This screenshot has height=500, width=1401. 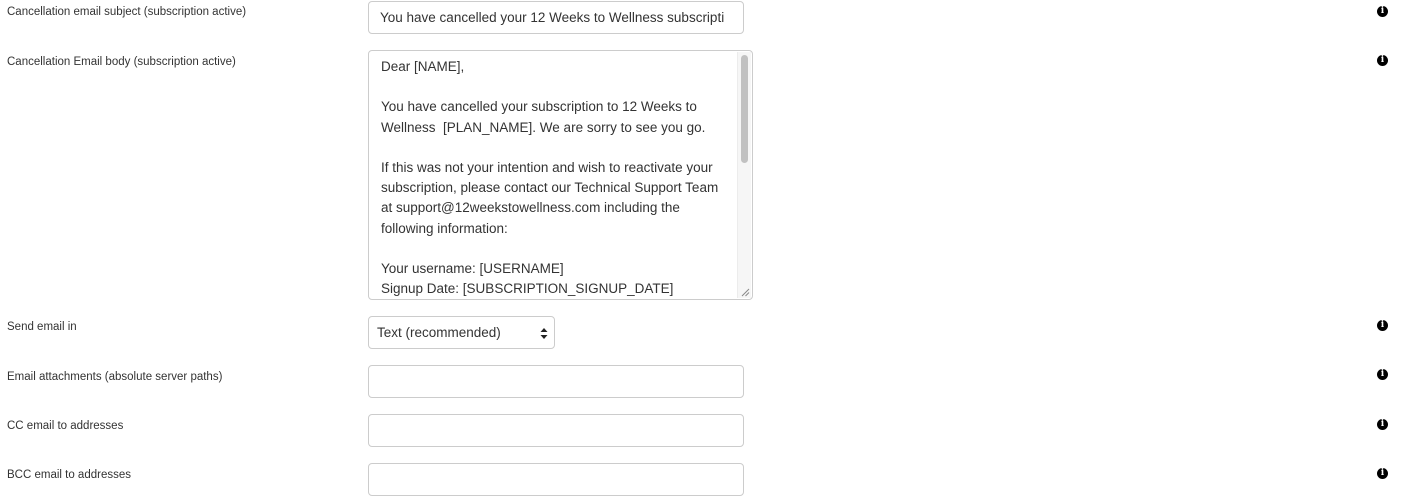 I want to click on cc-label: CC email to addresses, so click(x=65, y=426).